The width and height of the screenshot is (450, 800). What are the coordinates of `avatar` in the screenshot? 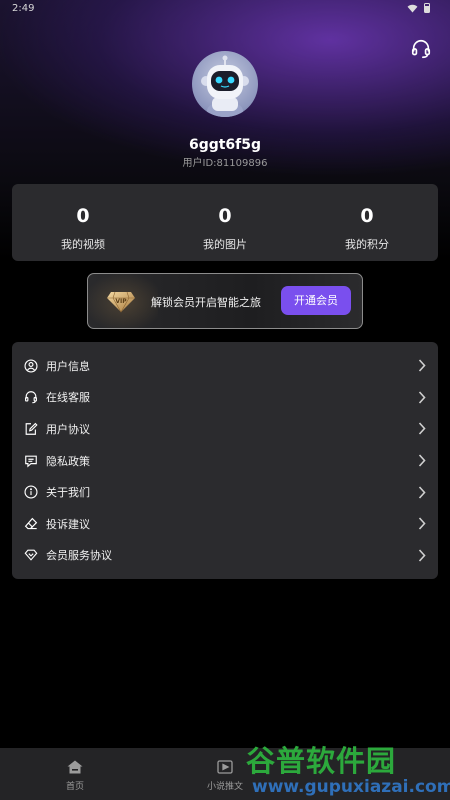 It's located at (225, 84).